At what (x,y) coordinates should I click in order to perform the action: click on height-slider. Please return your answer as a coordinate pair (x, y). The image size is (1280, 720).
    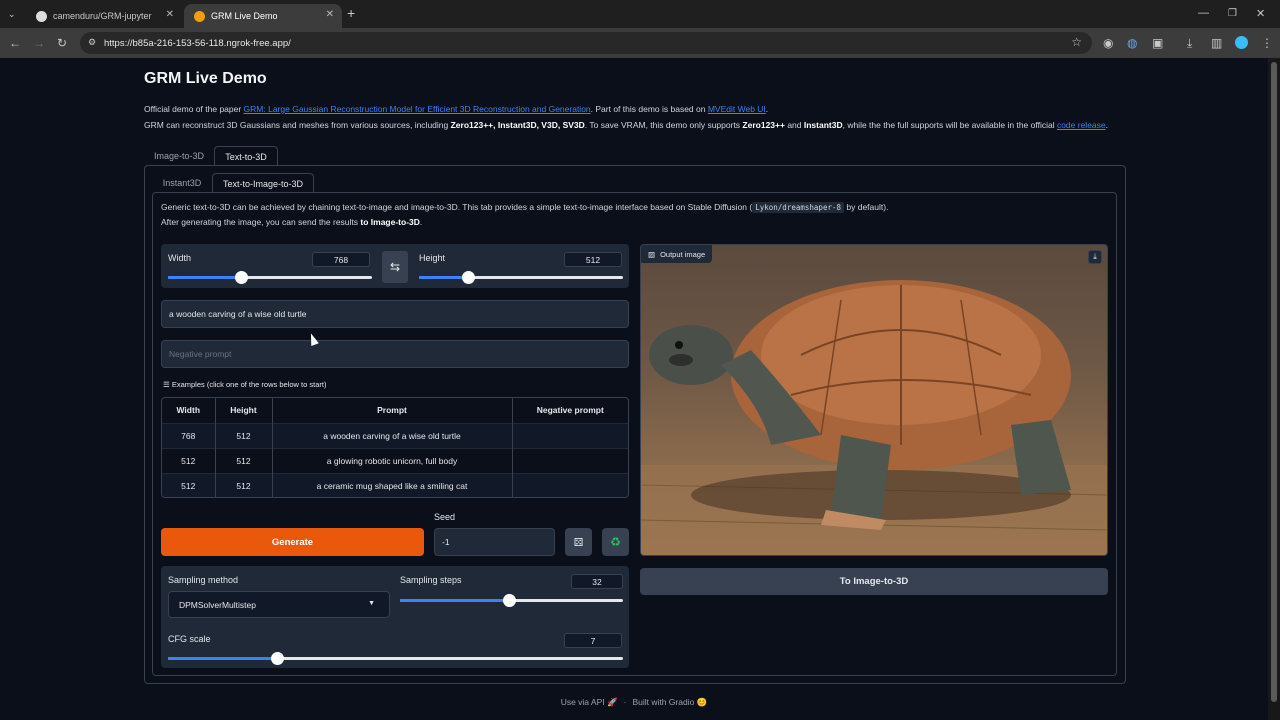
    Looking at the image, I should click on (521, 277).